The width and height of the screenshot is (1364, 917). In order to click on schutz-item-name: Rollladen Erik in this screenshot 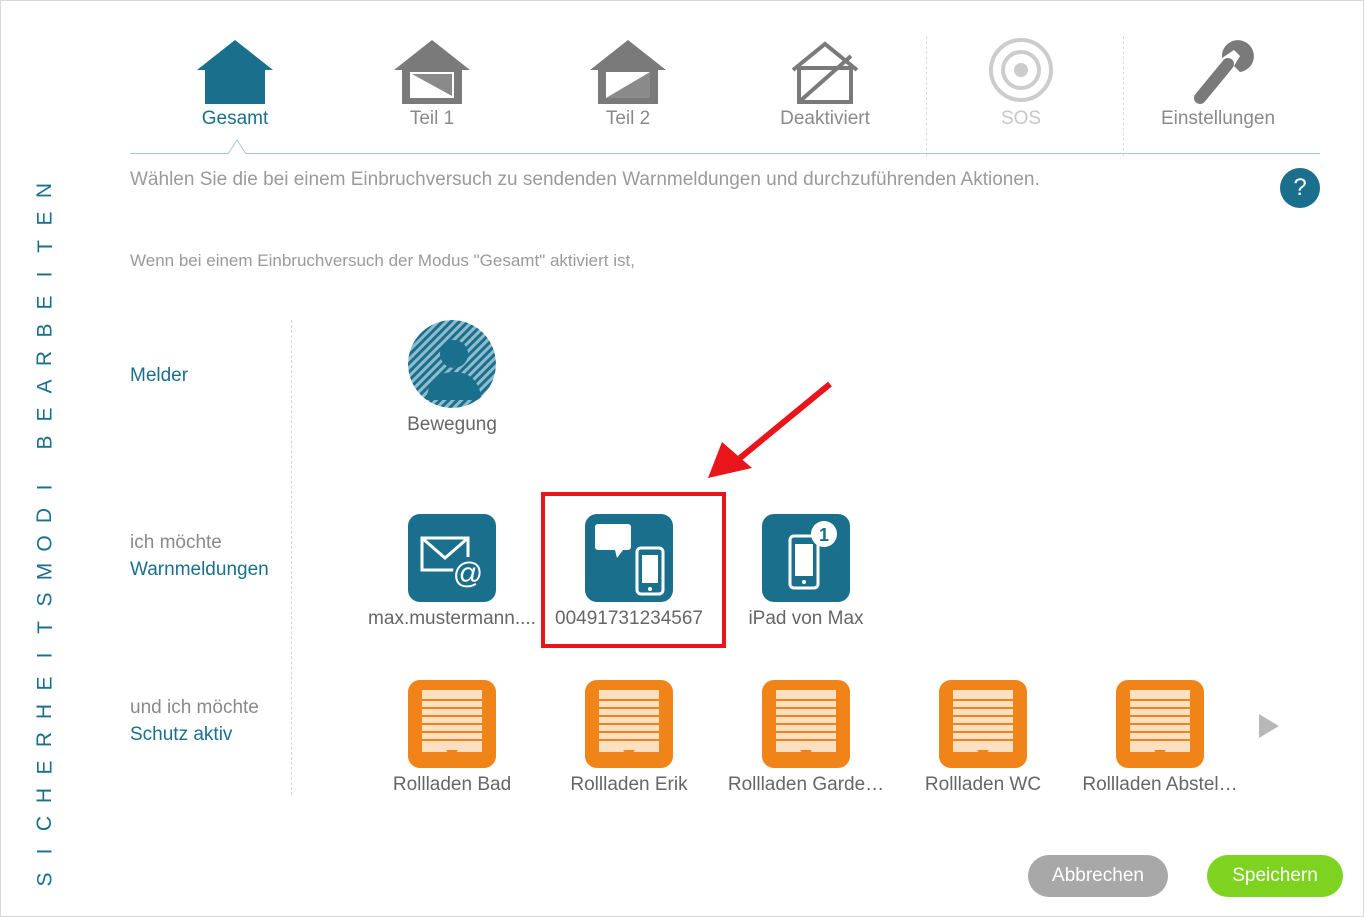, I will do `click(629, 784)`.